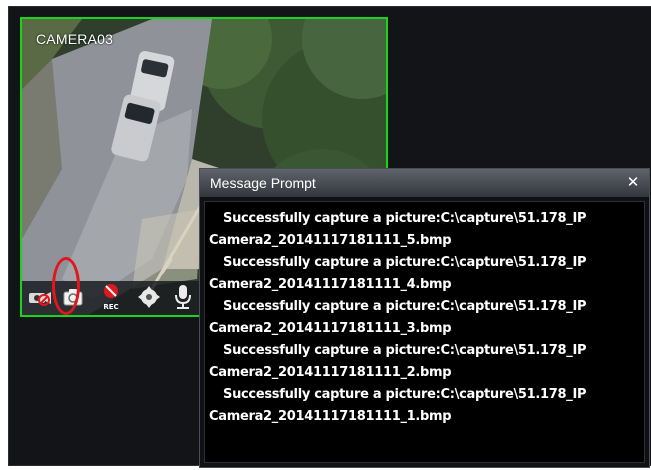 The width and height of the screenshot is (651, 470). Describe the element at coordinates (424, 183) in the screenshot. I see `dialog-title-bar: Message Prompt ✕` at that location.